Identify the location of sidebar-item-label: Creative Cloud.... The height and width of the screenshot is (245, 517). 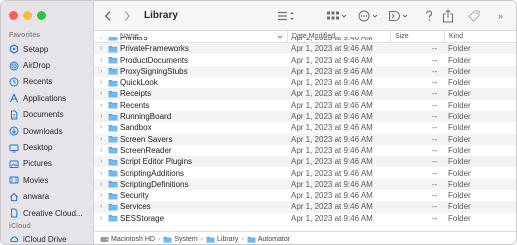
(53, 213).